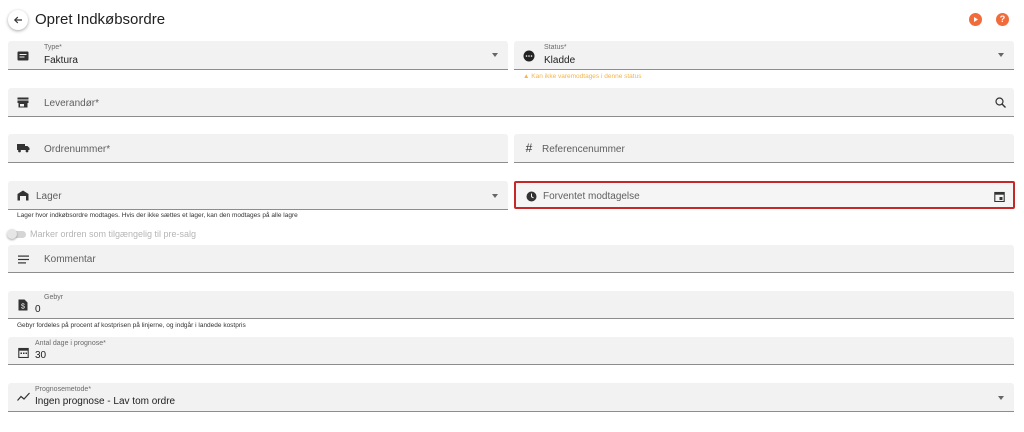 The height and width of the screenshot is (432, 1024). What do you see at coordinates (531, 196) in the screenshot?
I see `clock-icon` at bounding box center [531, 196].